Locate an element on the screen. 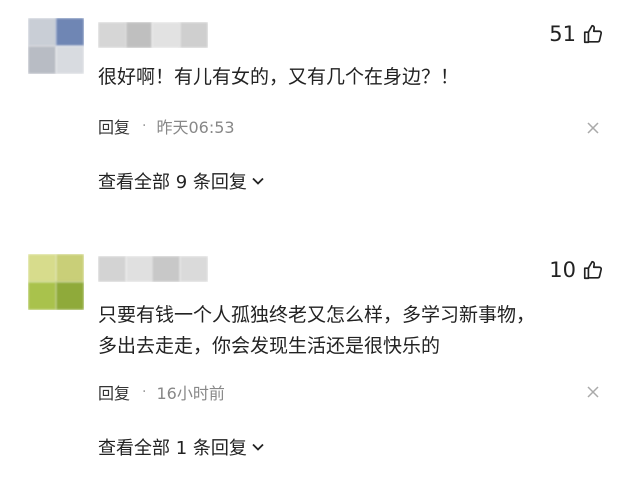 Image resolution: width=640 pixels, height=478 pixels. like-button: 51 is located at coordinates (576, 34).